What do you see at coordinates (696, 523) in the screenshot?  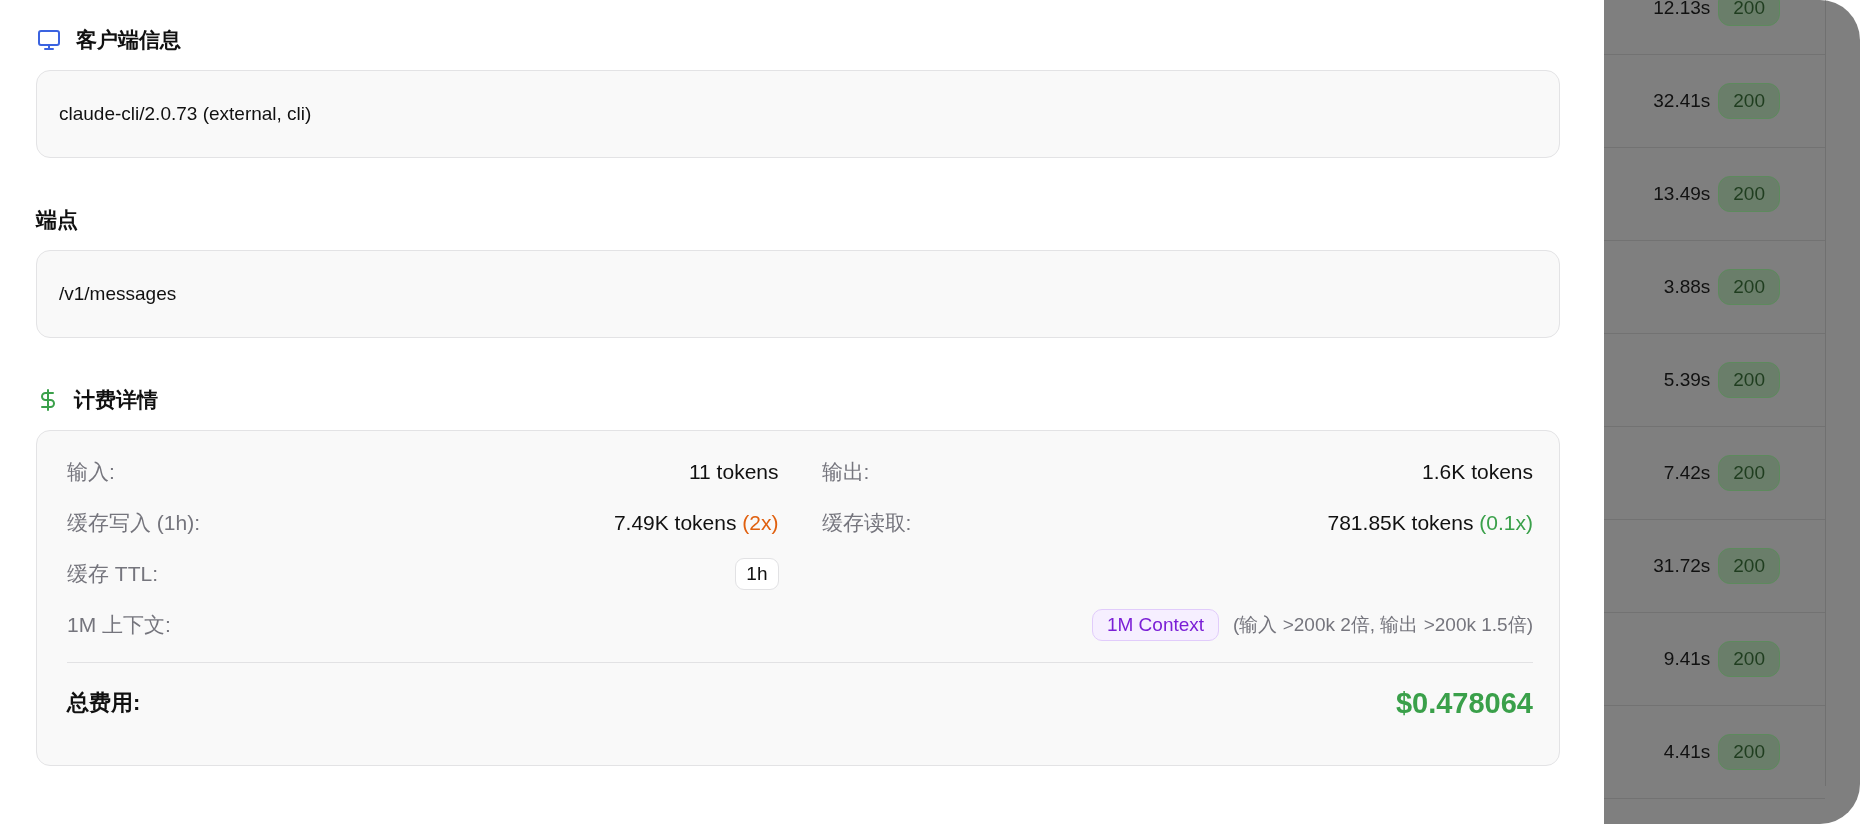 I see `field-value: 7.49K tokens (2x)` at bounding box center [696, 523].